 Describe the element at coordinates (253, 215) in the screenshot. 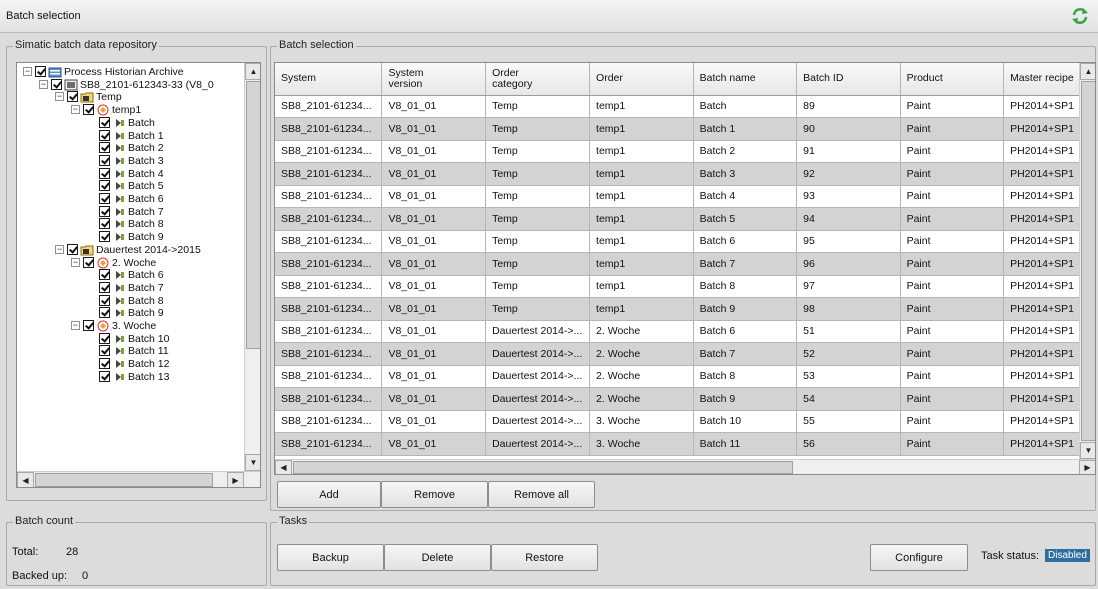

I see `tree-scroll-thumb` at that location.